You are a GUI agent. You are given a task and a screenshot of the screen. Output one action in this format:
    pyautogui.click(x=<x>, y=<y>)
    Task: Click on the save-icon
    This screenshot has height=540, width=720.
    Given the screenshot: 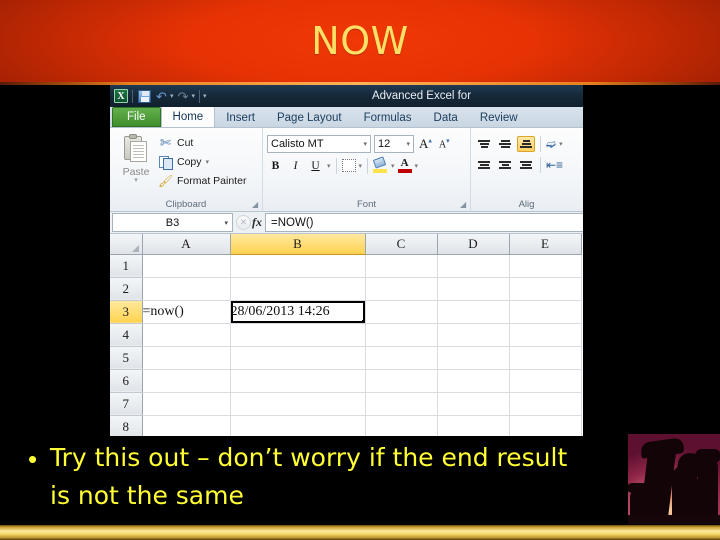 What is the action you would take?
    pyautogui.click(x=144, y=96)
    